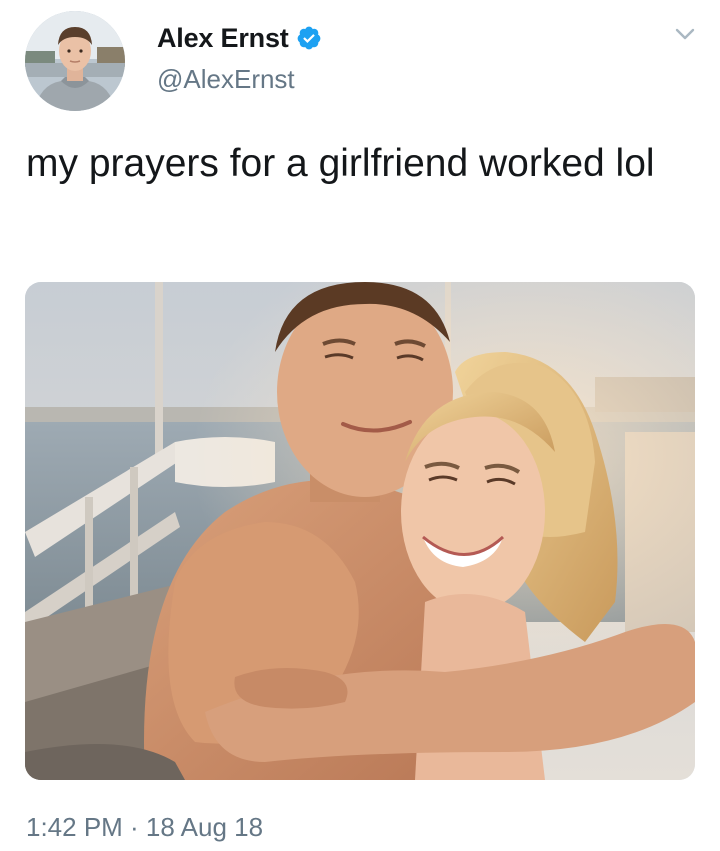 The width and height of the screenshot is (720, 851). I want to click on author-handle: @AlexErnst, so click(239, 79).